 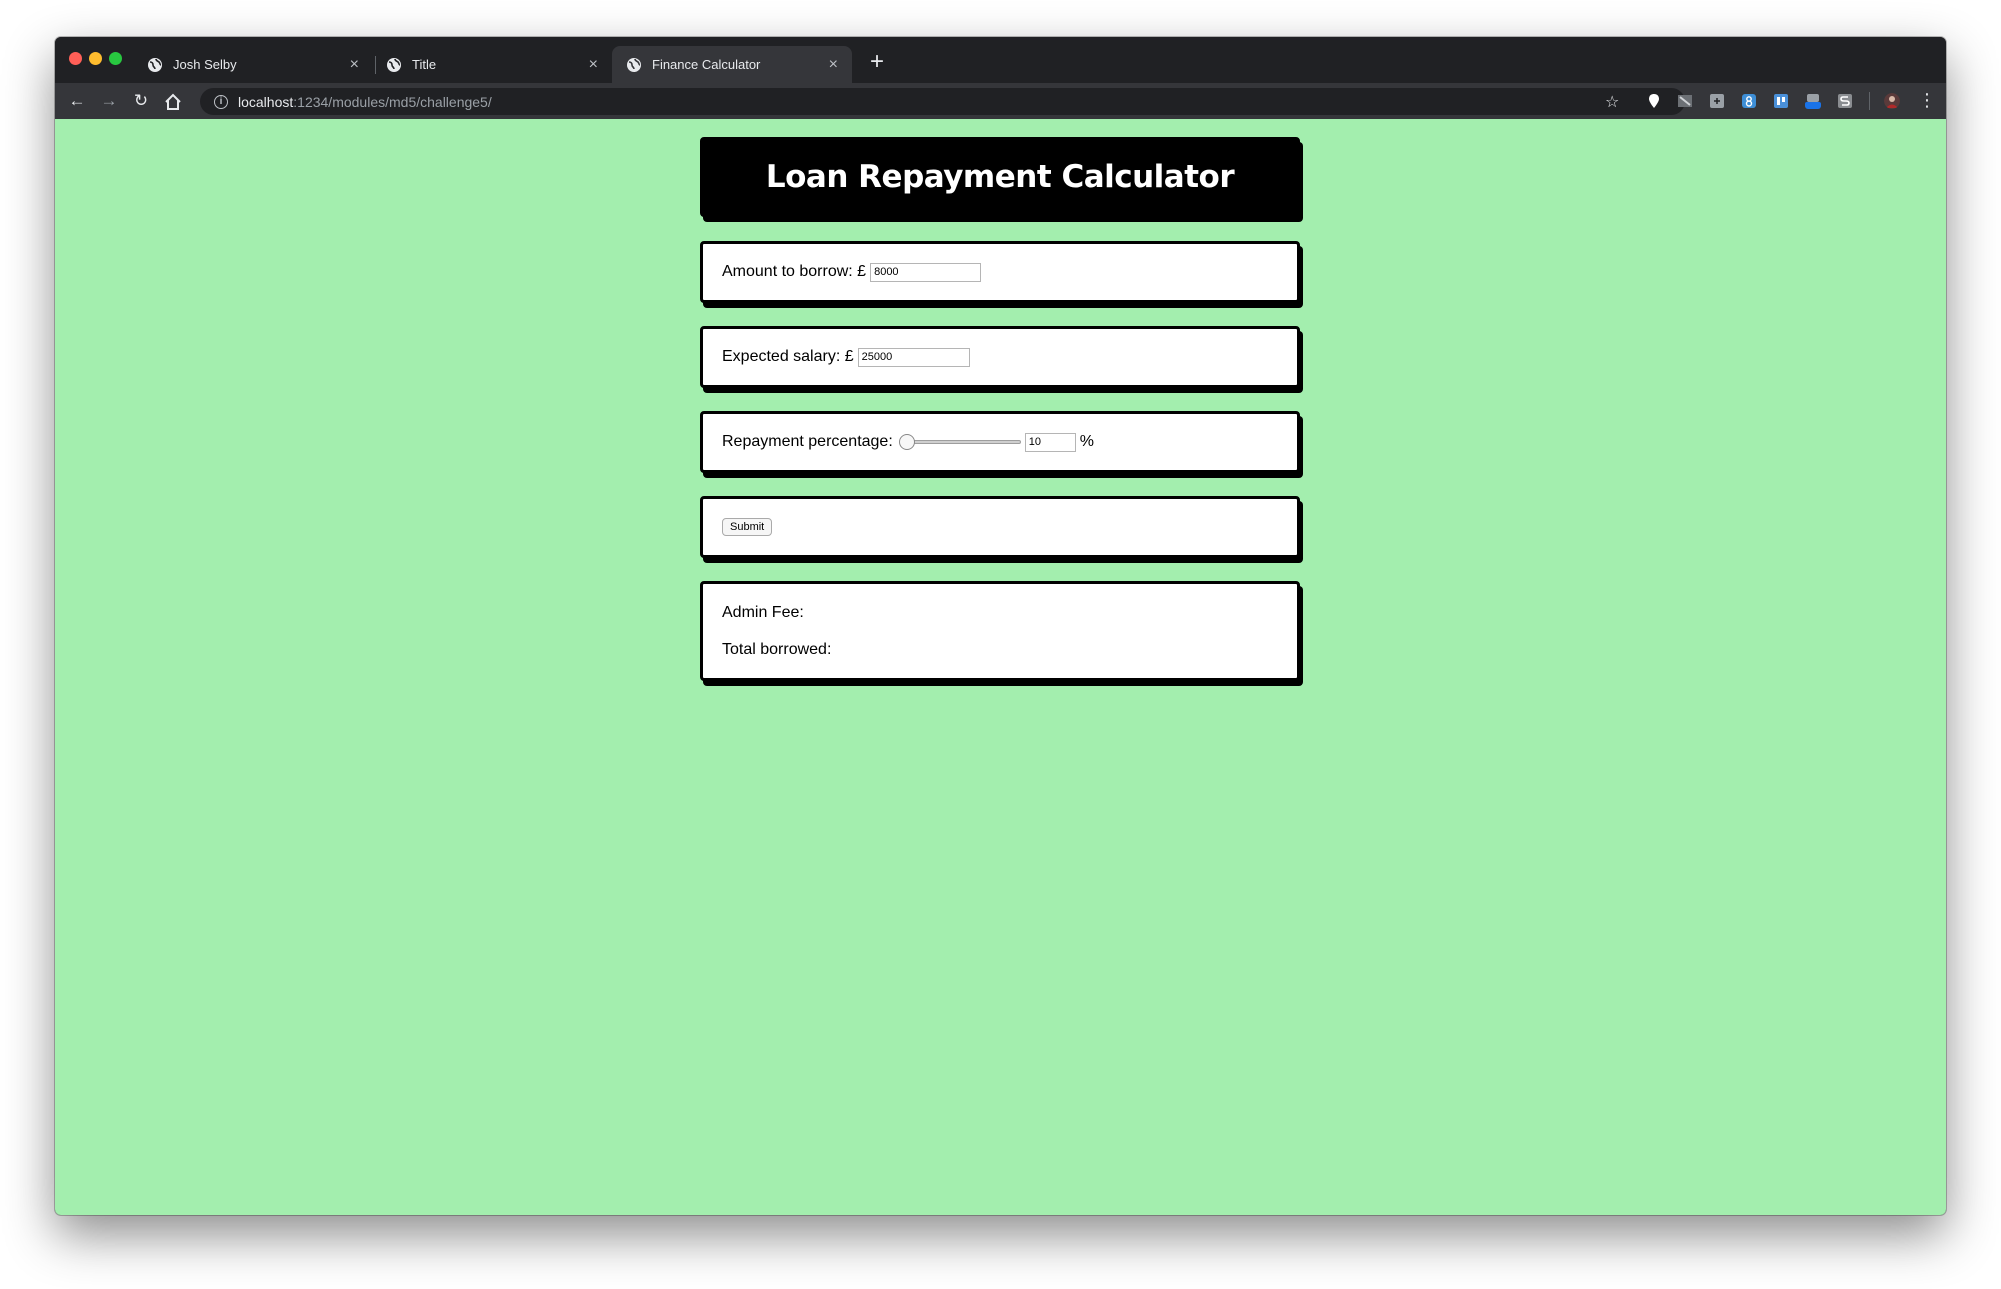 What do you see at coordinates (1927, 100) in the screenshot?
I see `browser-menu-icon: ⋮` at bounding box center [1927, 100].